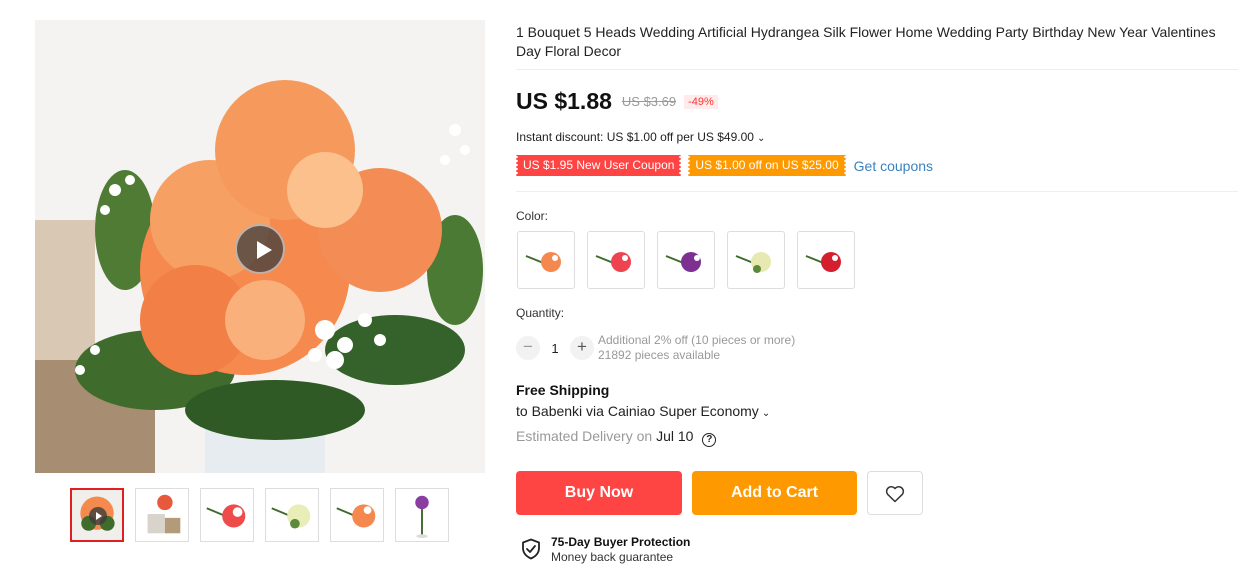 The height and width of the screenshot is (581, 1251). I want to click on thumbnail-purple, so click(422, 515).